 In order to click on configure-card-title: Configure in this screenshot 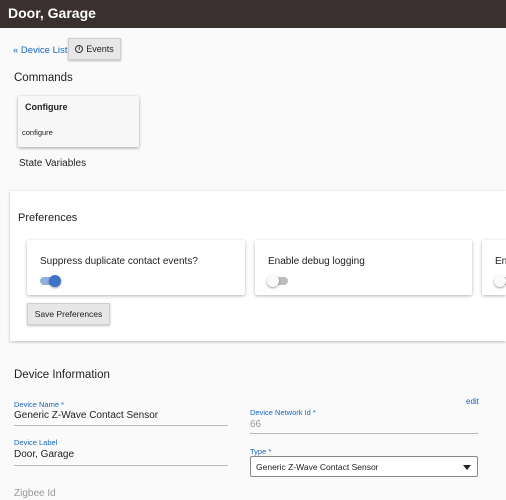, I will do `click(46, 107)`.